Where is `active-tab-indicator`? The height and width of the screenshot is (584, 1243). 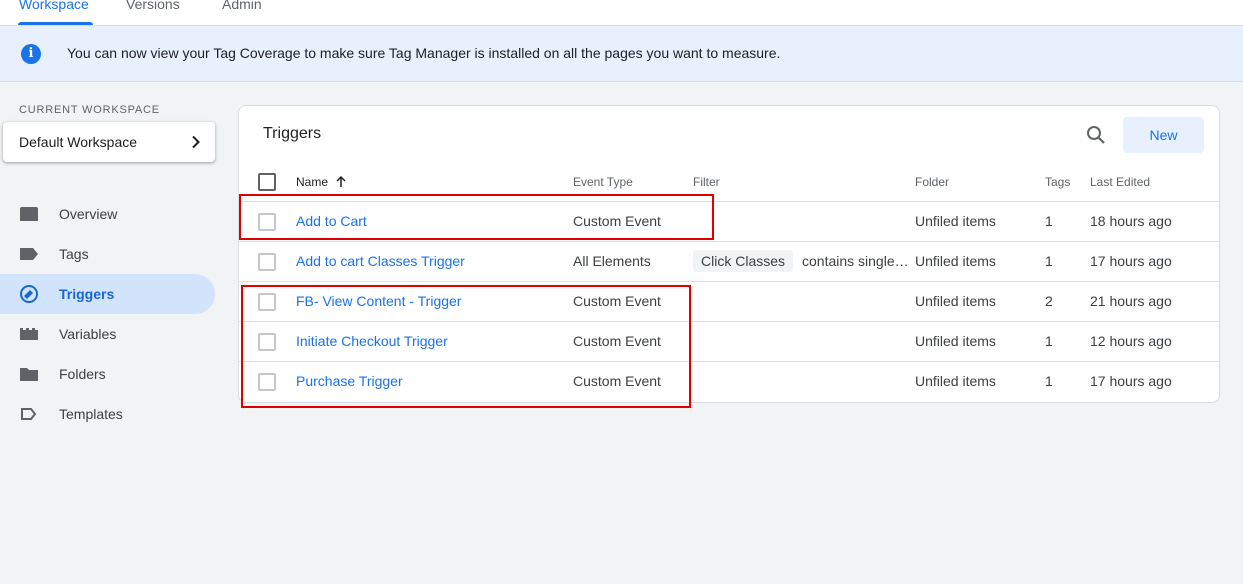 active-tab-indicator is located at coordinates (55, 23).